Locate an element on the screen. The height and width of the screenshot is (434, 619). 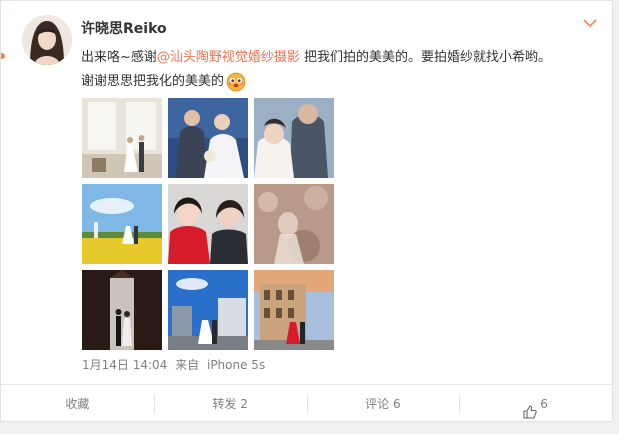
post-meta: 1月14日 14:04 来自 iPhone 5s is located at coordinates (175, 364).